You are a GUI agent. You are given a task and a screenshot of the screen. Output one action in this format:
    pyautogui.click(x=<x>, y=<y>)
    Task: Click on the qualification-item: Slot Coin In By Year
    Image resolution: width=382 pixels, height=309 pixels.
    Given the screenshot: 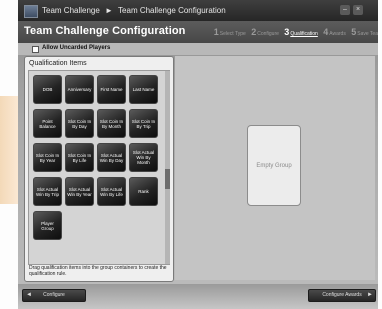 What is the action you would take?
    pyautogui.click(x=47, y=157)
    